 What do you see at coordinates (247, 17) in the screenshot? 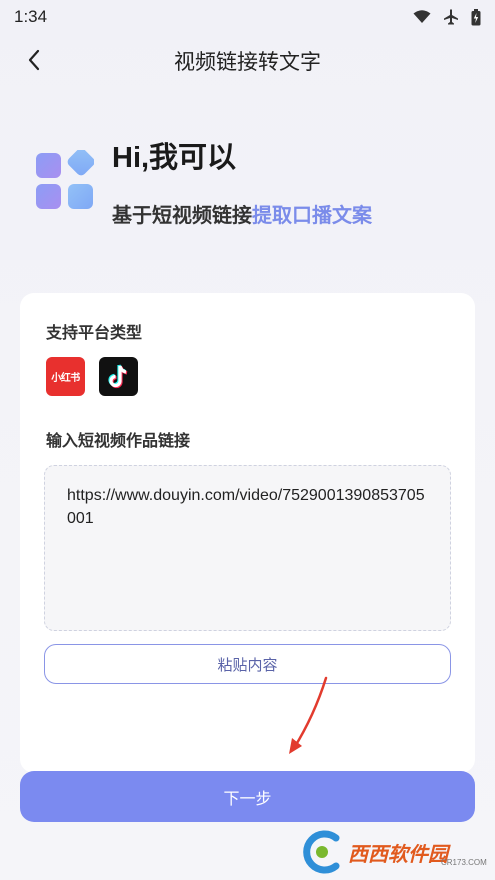
I see `status-bar: 1:34` at bounding box center [247, 17].